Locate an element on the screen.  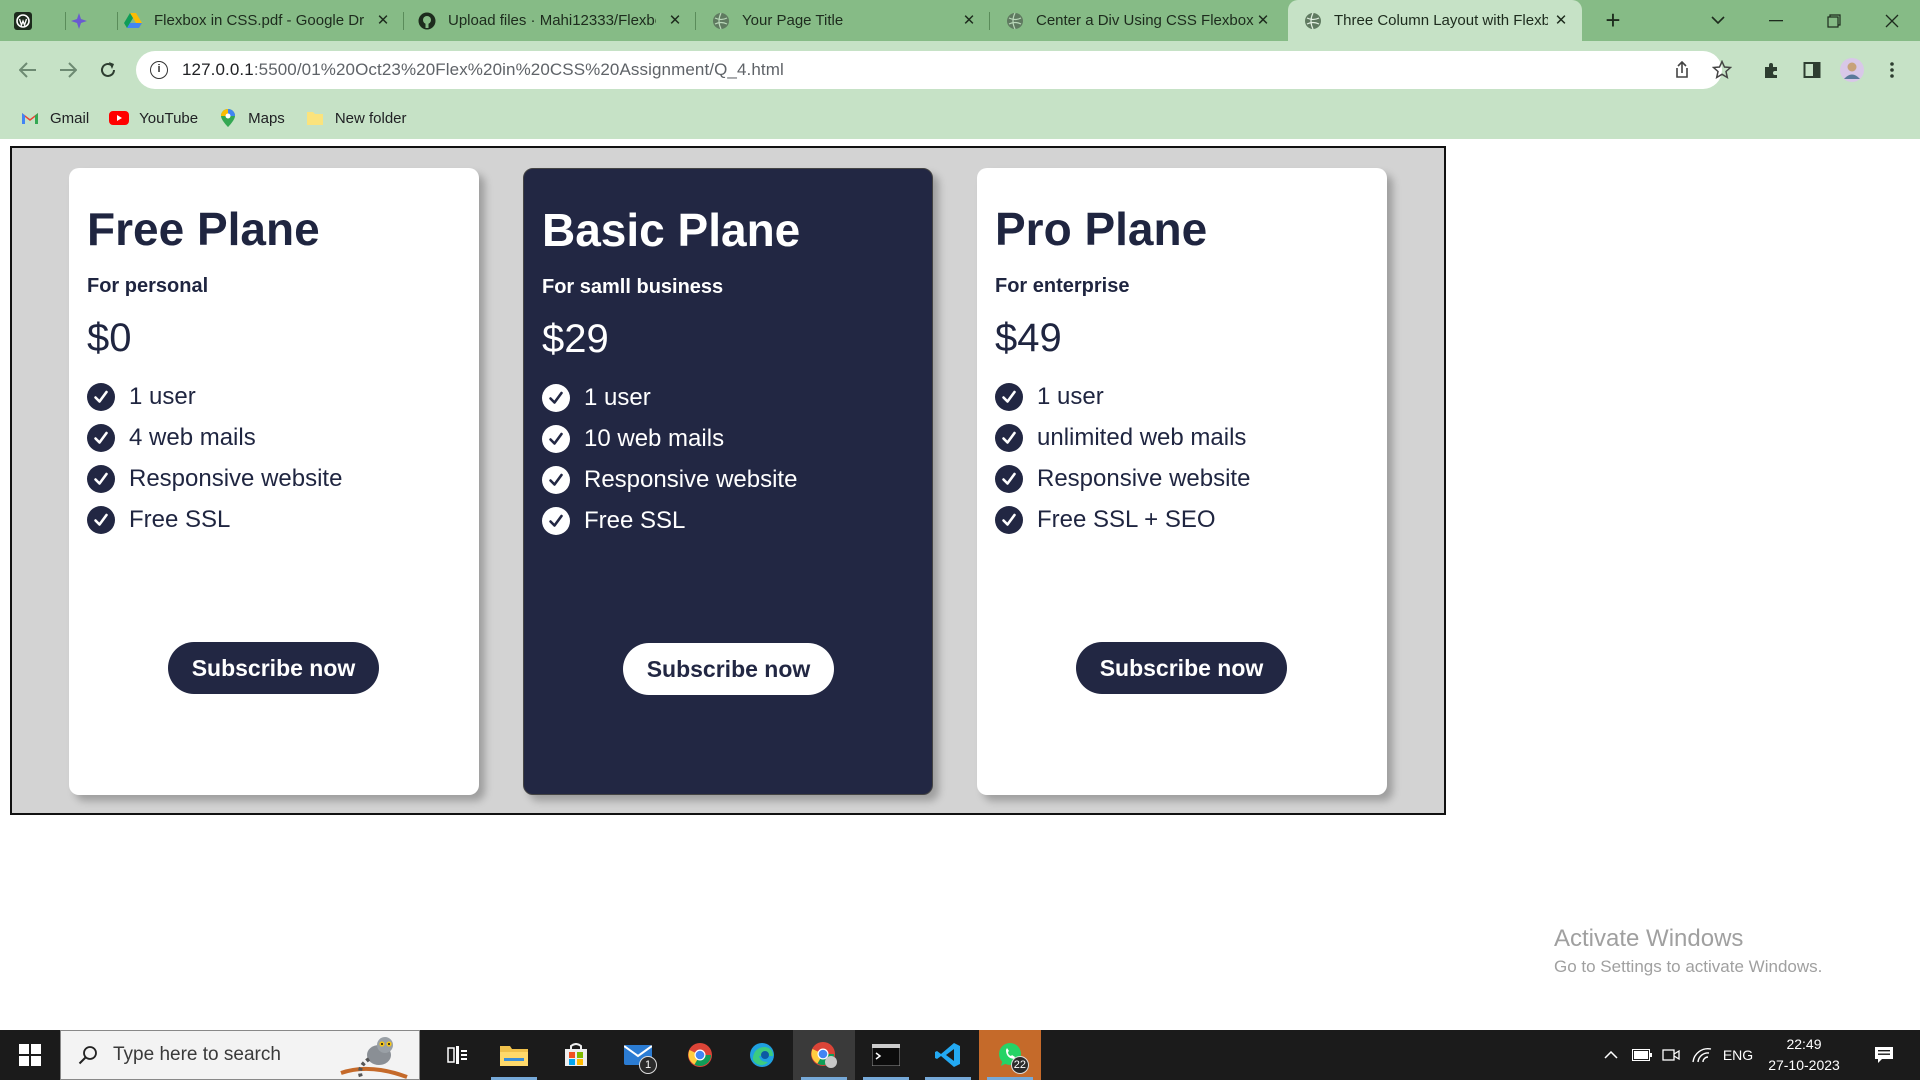
extensions-puzzle-icon is located at coordinates (1772, 70).